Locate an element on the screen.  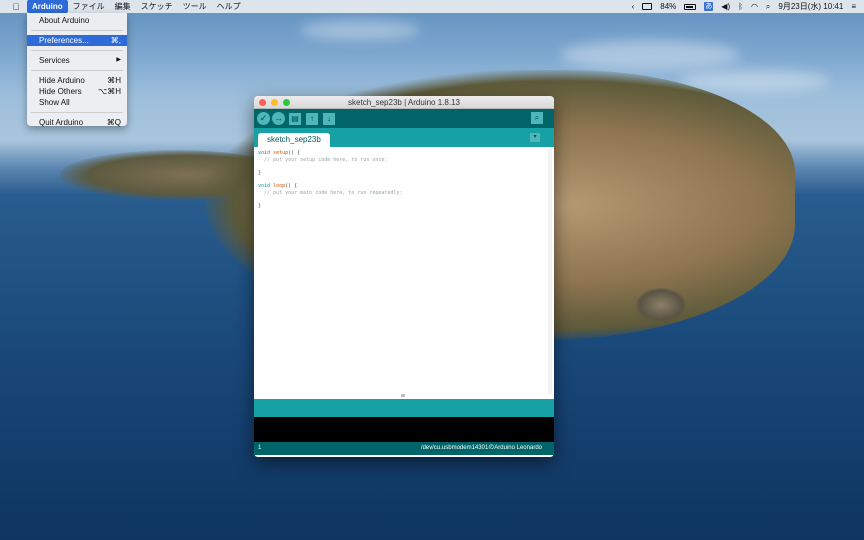
menu-item-quit-label: Quit Arduino is located at coordinates (61, 122).